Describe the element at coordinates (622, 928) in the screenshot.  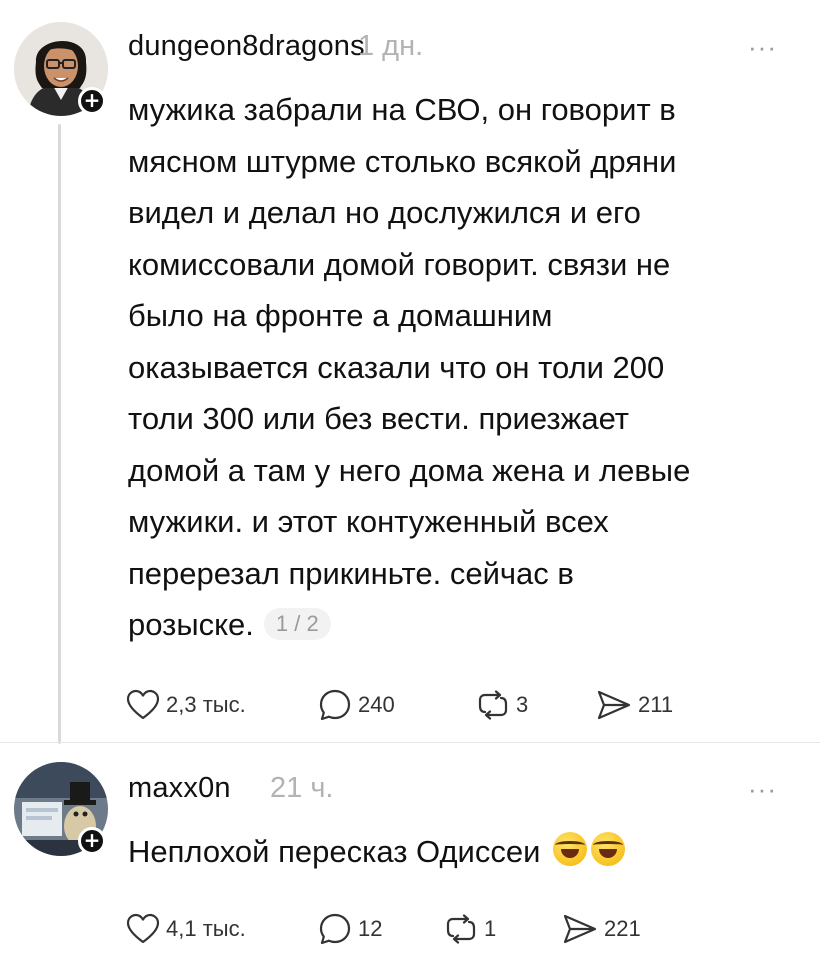
I see `share-count: 221` at that location.